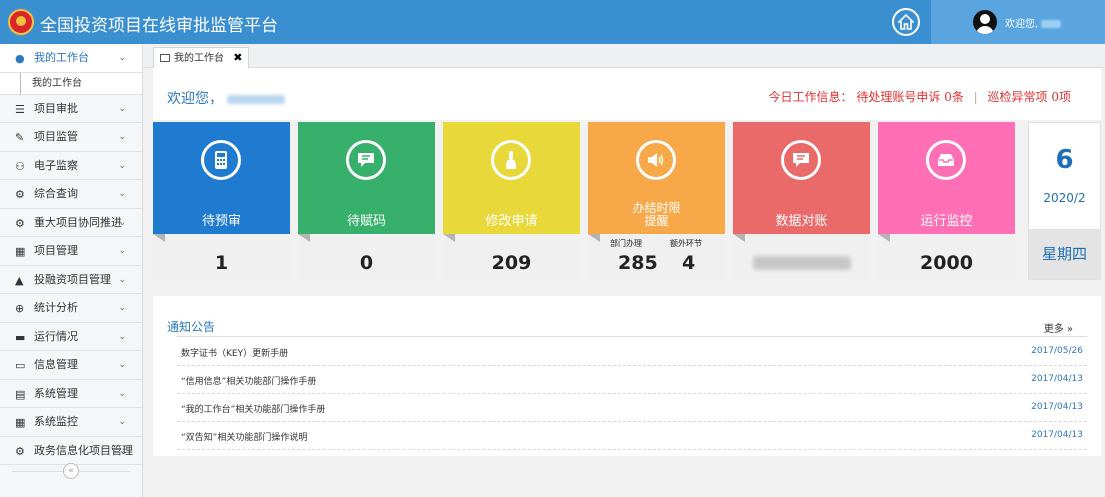  What do you see at coordinates (71, 365) in the screenshot?
I see `sidebar-item-info-management: ▭ 信息管理 ⌄` at bounding box center [71, 365].